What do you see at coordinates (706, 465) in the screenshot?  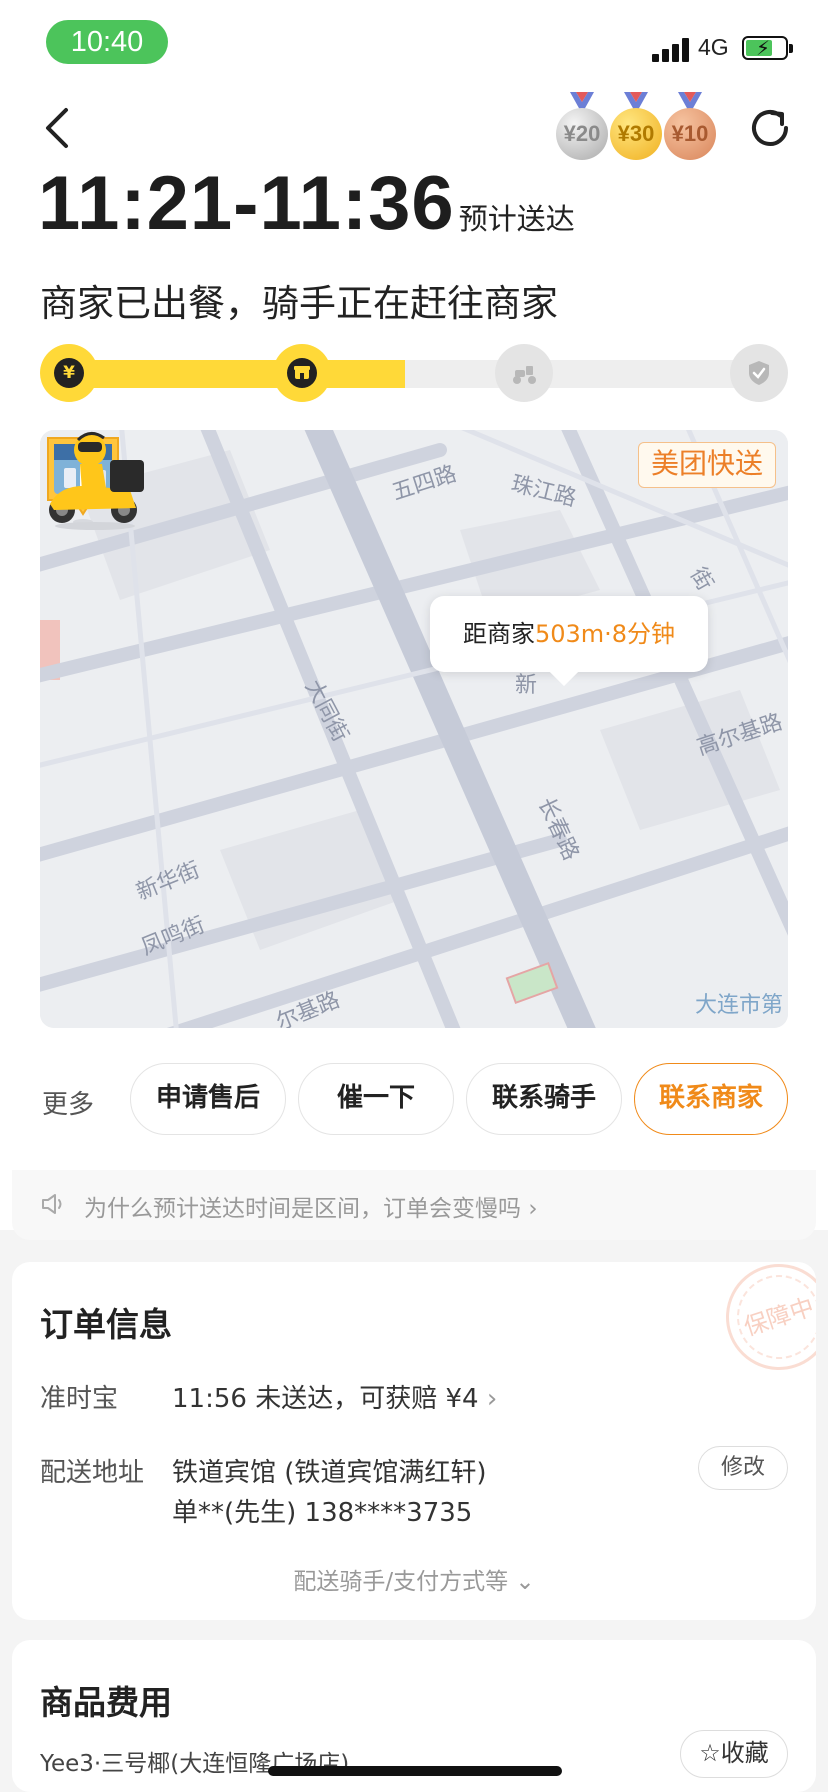 I see `map-brand-badge: 美团快送` at bounding box center [706, 465].